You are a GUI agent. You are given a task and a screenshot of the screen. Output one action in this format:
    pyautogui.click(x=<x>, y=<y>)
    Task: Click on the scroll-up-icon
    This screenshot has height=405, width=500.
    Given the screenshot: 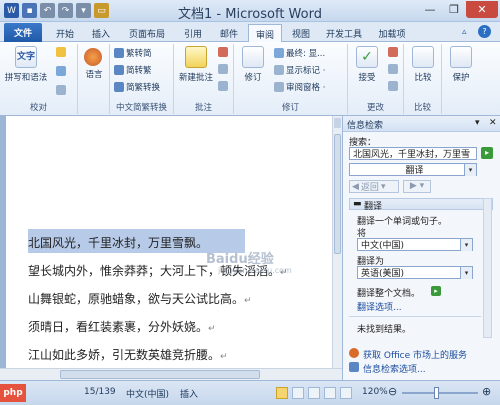 What is the action you would take?
    pyautogui.click(x=337, y=123)
    